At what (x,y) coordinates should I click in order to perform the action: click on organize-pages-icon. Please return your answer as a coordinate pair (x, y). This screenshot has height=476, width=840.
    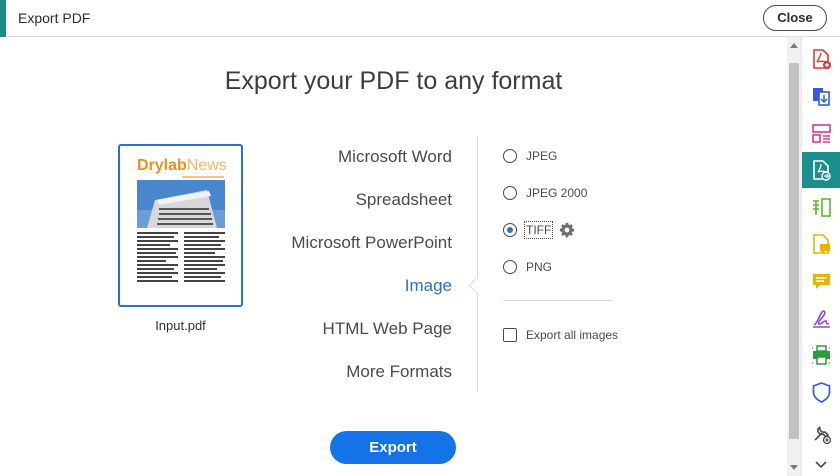
    Looking at the image, I should click on (821, 133).